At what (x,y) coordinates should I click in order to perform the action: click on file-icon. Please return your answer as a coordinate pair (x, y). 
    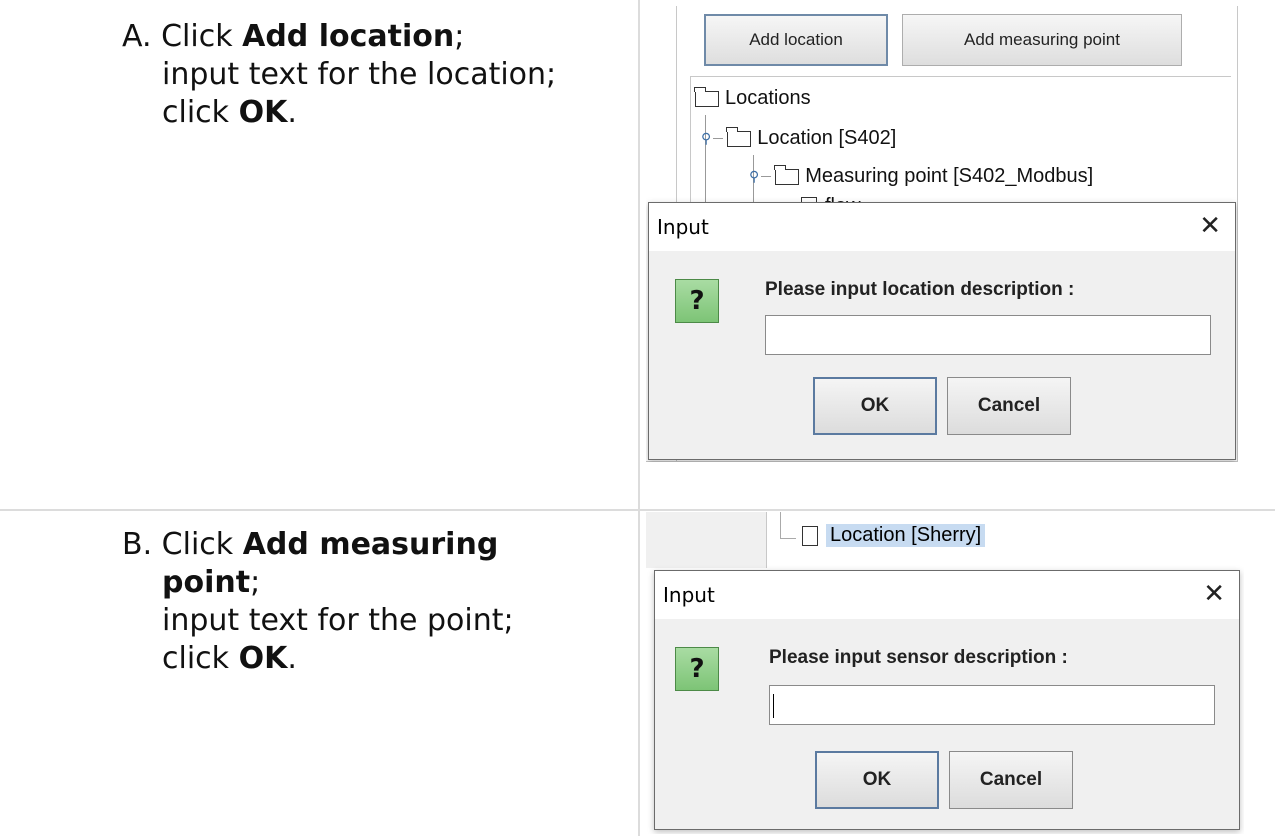
    Looking at the image, I should click on (810, 535).